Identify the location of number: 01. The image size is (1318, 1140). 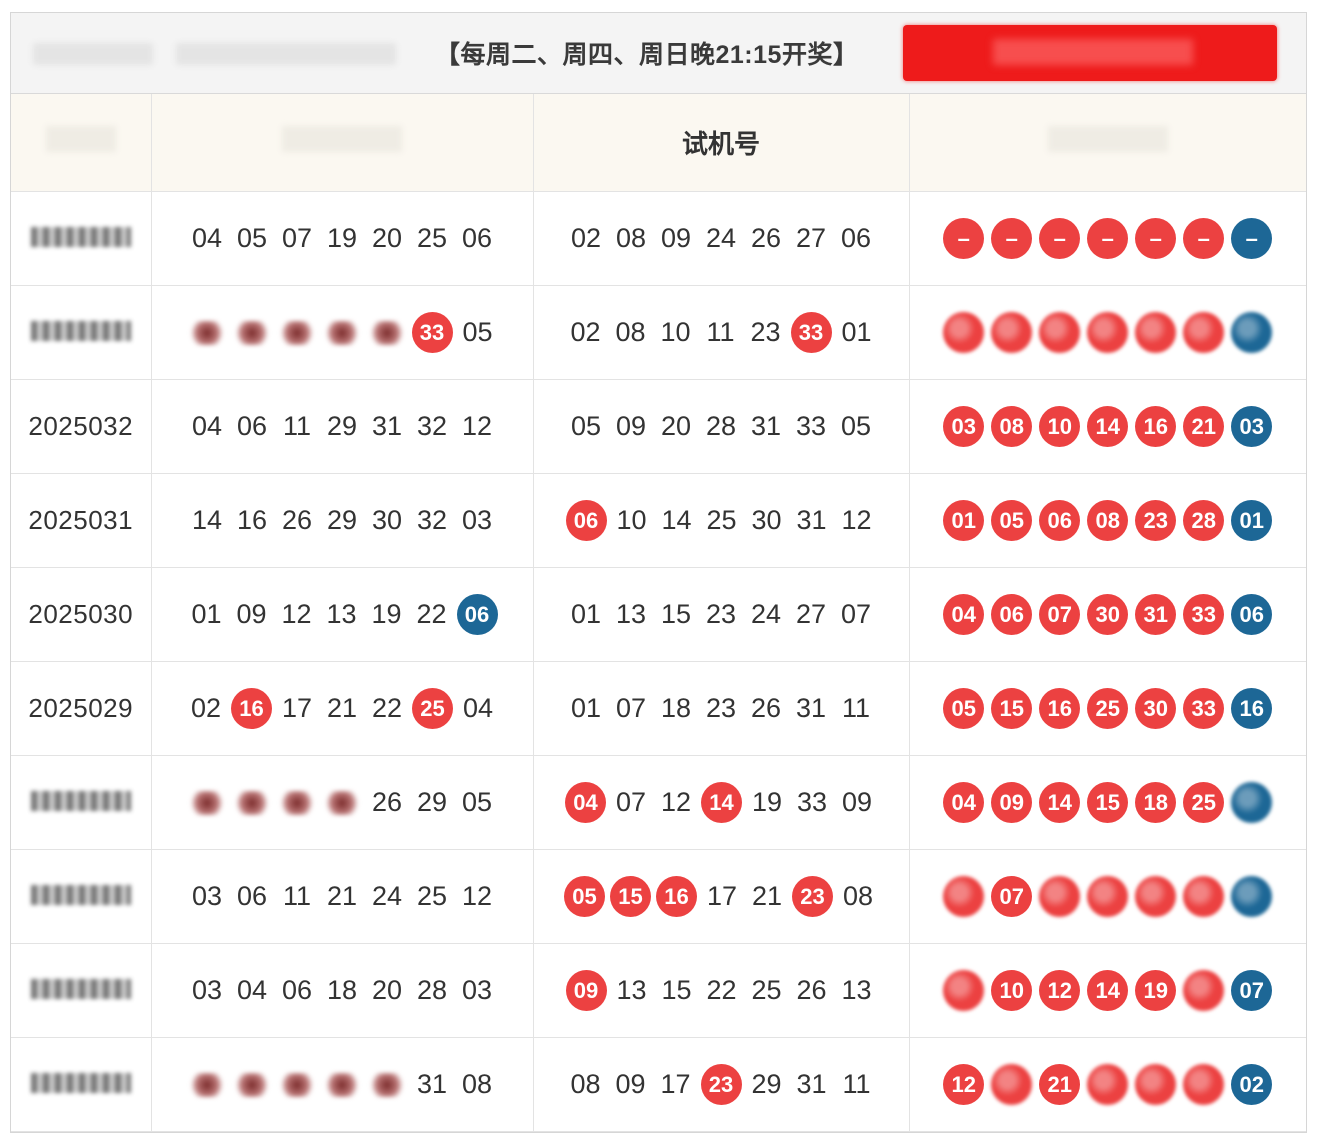
(586, 708).